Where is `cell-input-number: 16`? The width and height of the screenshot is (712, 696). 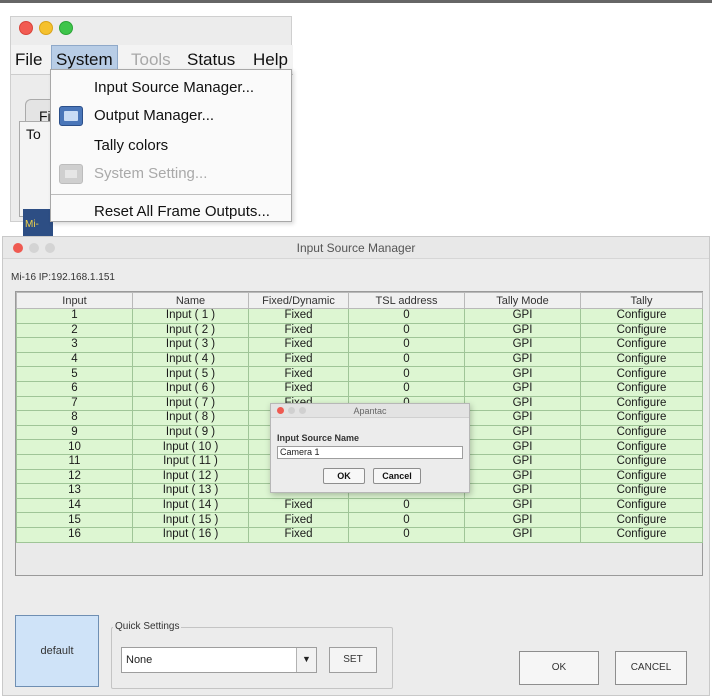 cell-input-number: 16 is located at coordinates (74, 534).